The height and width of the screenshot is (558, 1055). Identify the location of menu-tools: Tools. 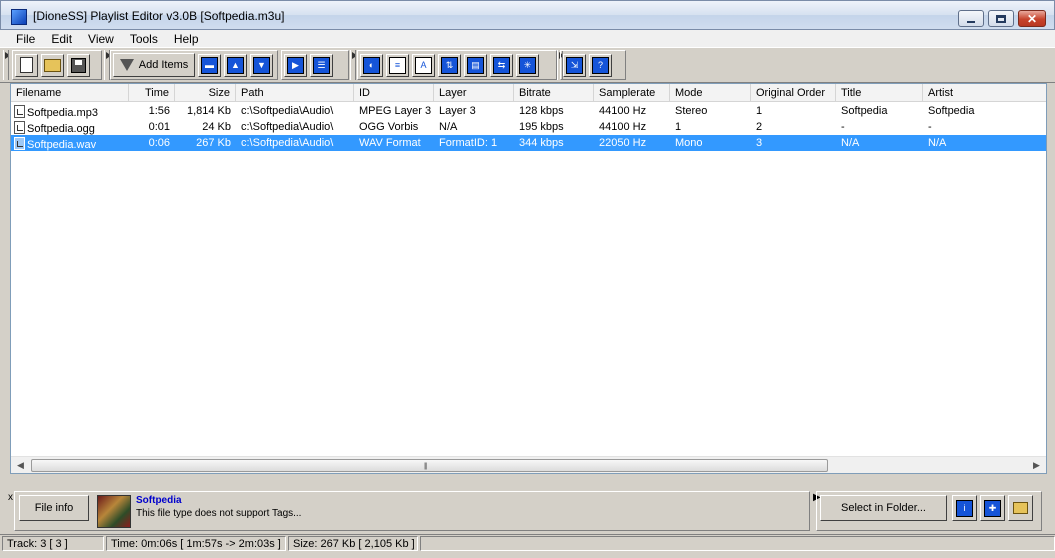
(144, 39).